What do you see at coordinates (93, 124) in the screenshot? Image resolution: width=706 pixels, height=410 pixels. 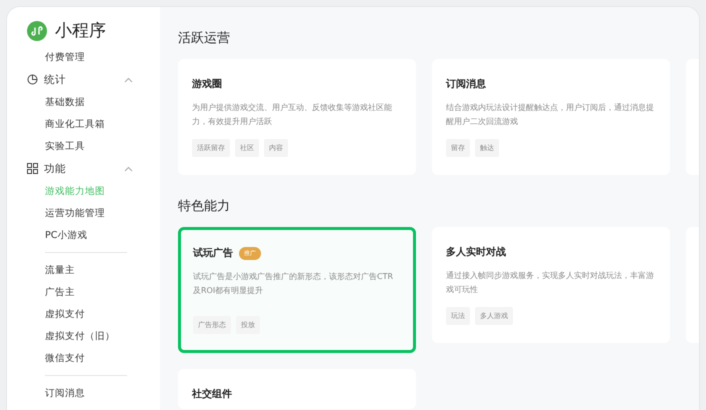 I see `sidebar-item: 商业化工具箱` at bounding box center [93, 124].